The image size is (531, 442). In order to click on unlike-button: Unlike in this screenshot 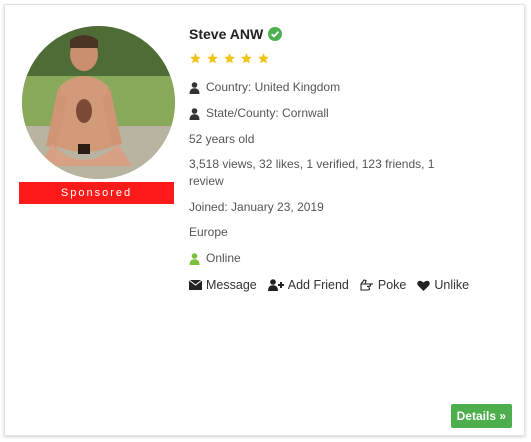, I will do `click(443, 285)`.